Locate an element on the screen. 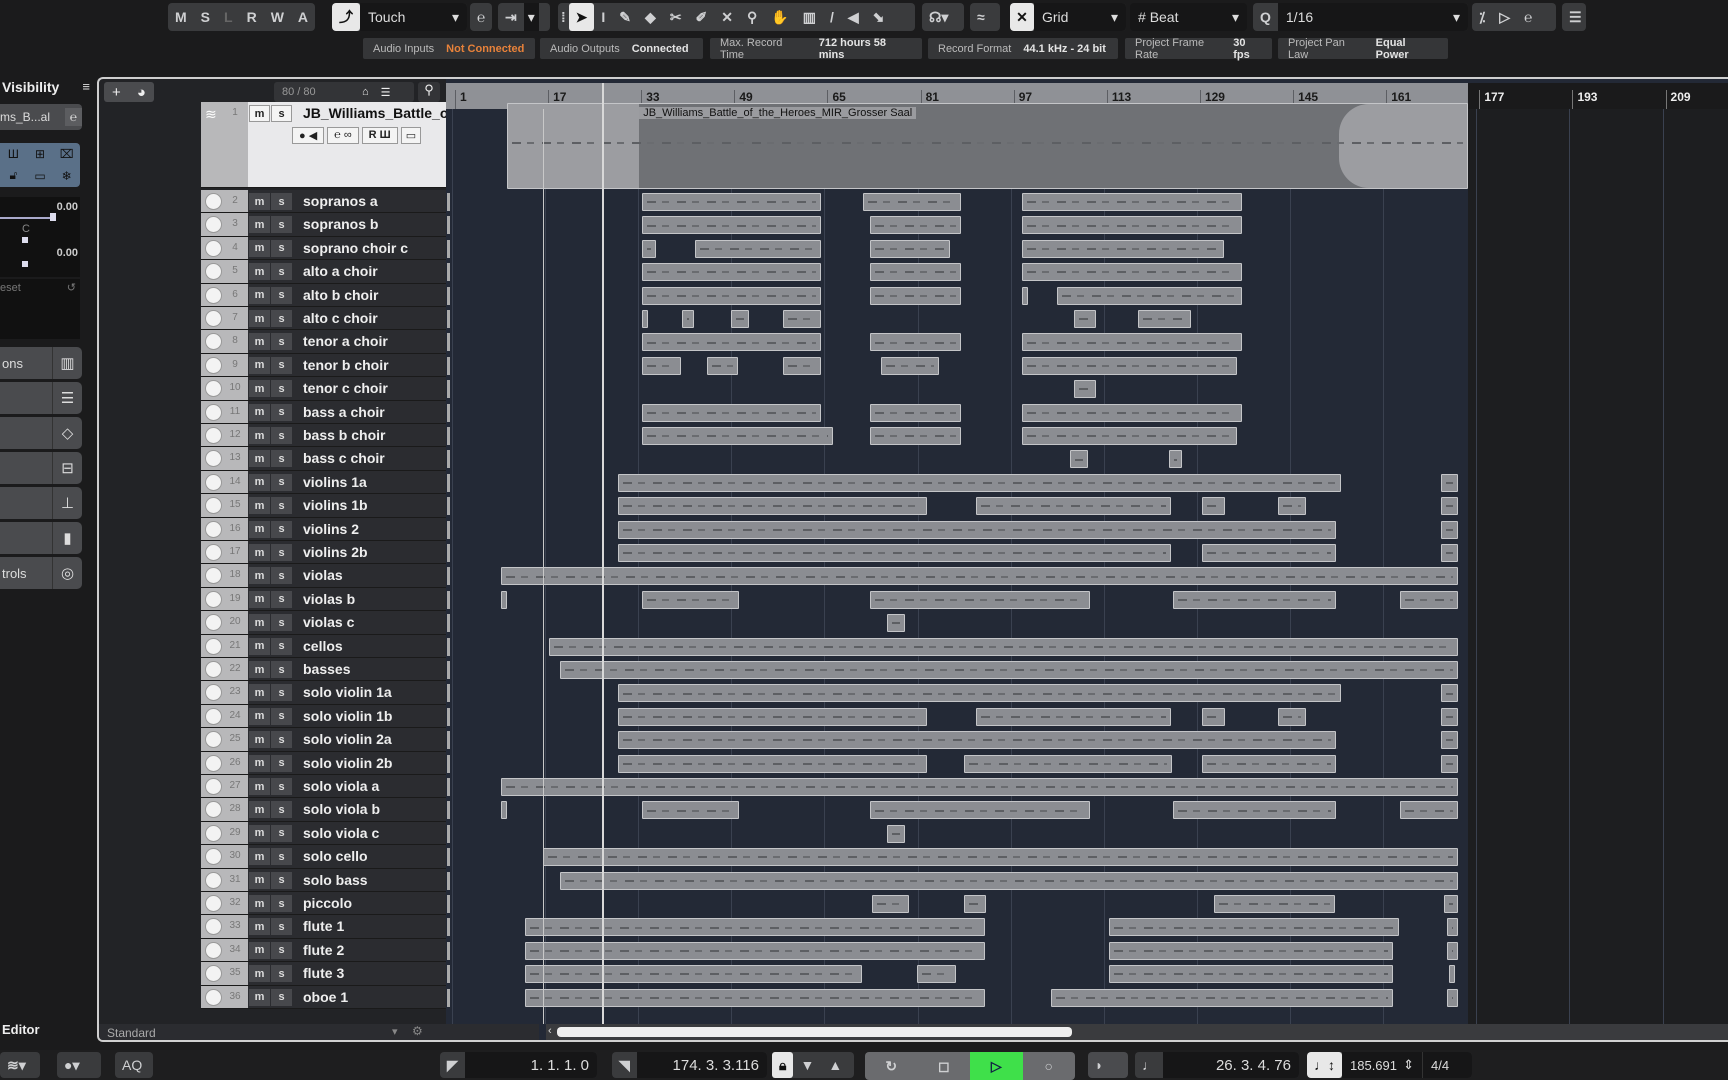  track-name: solo viola b is located at coordinates (341, 809).